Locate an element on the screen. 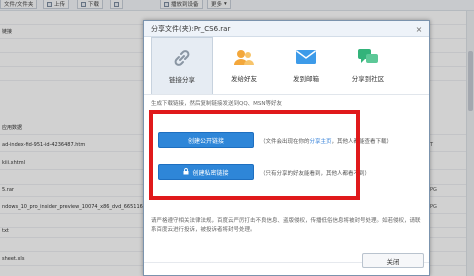 The width and height of the screenshot is (474, 276). dialog-title-bar: 分享文件(夹):Pr_CS6.rar × is located at coordinates (286, 29).